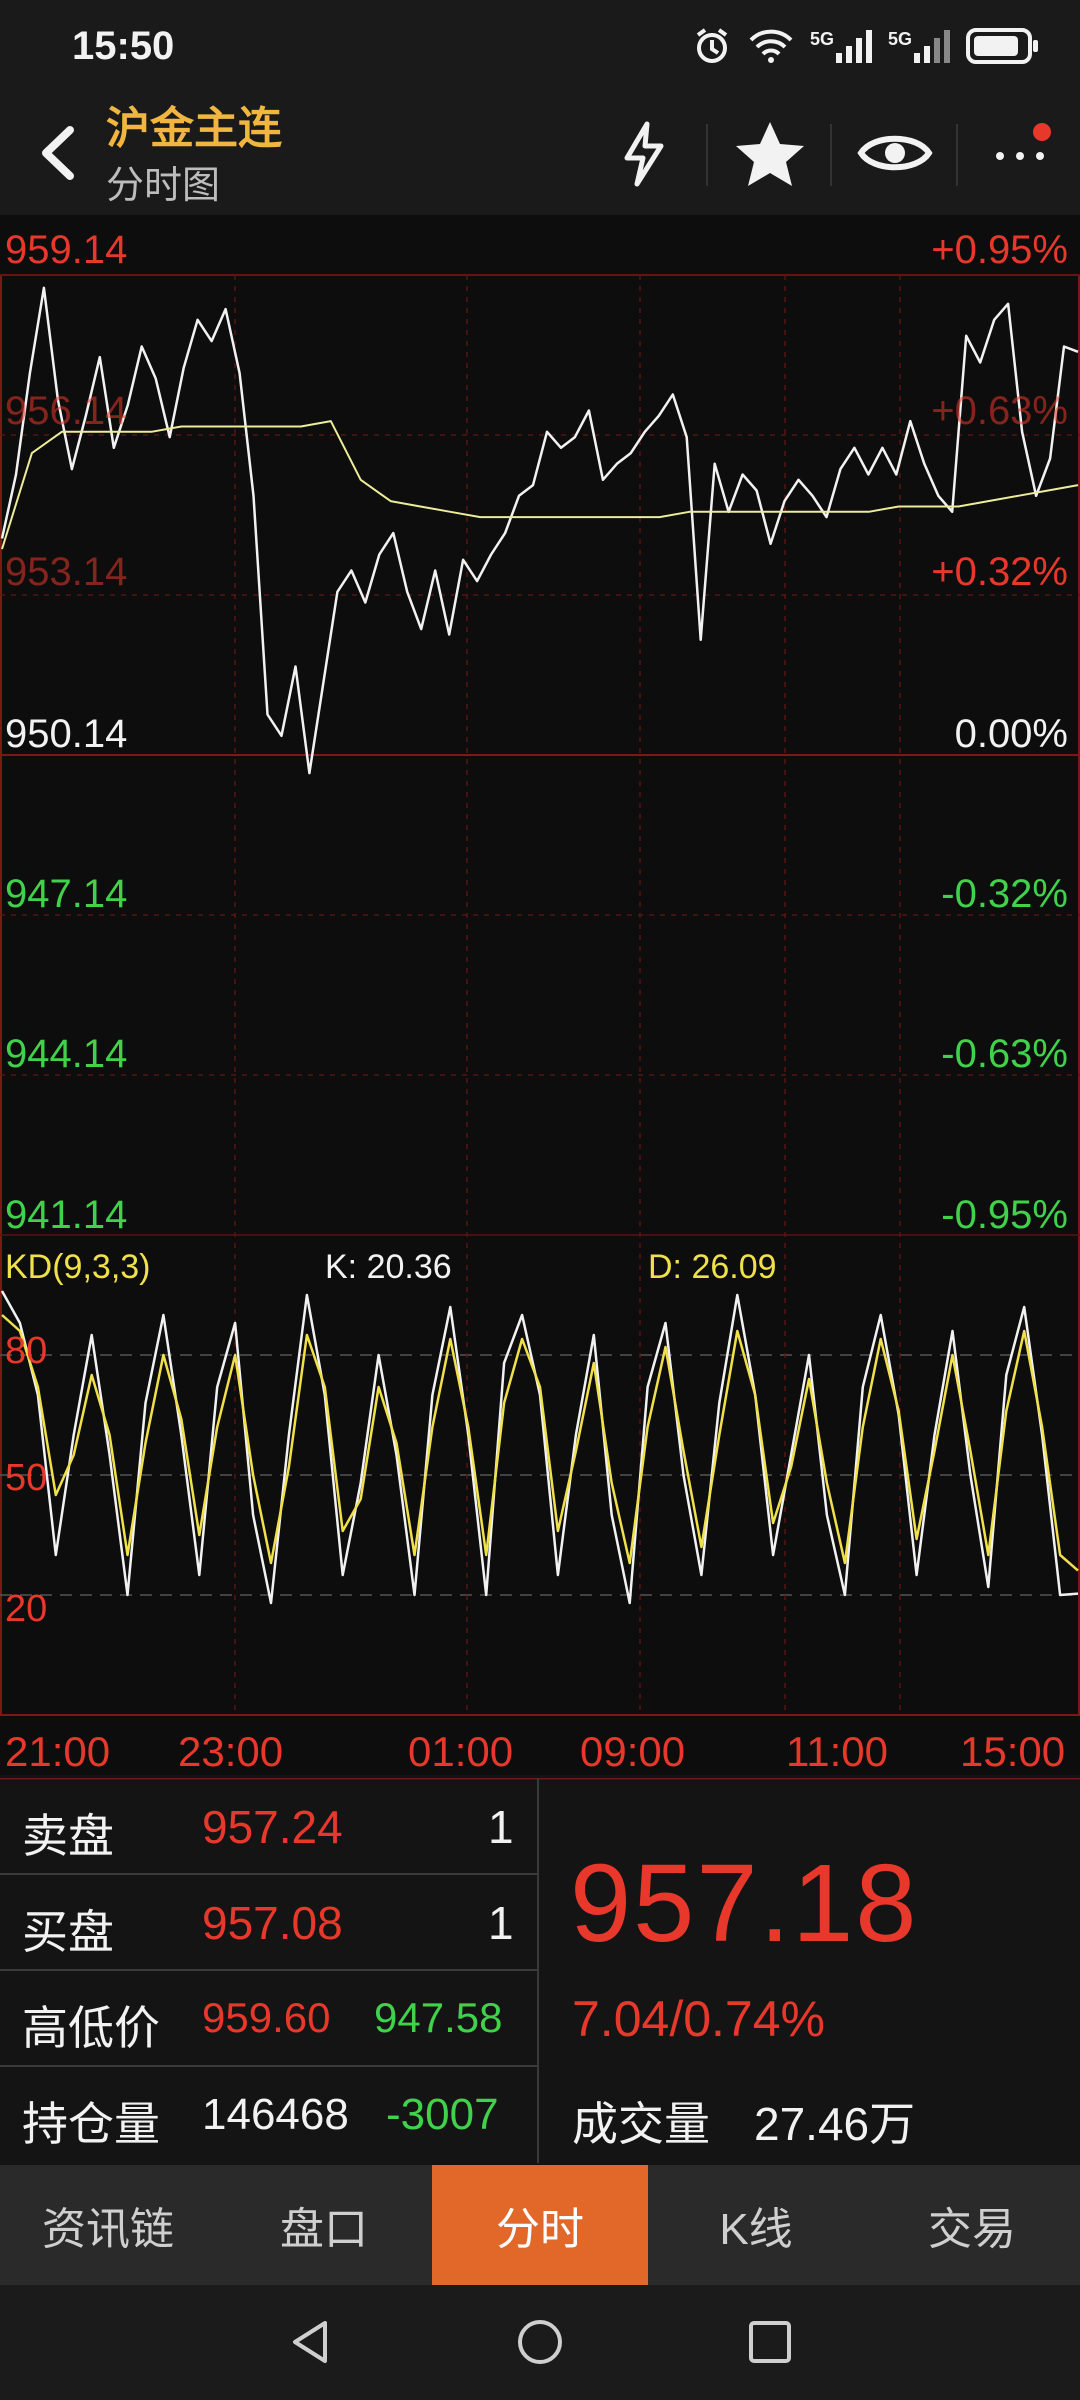  What do you see at coordinates (756, 2225) in the screenshot?
I see `tab-kline: K线` at bounding box center [756, 2225].